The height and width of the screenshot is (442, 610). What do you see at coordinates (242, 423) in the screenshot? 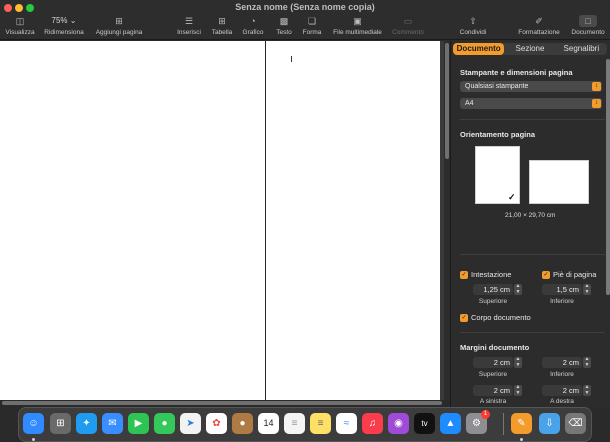
I see `contacts-icon: ●` at bounding box center [242, 423].